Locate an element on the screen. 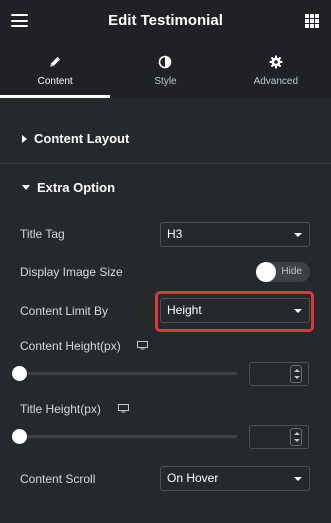 This screenshot has height=523, width=331. title-tag-label: Title Tag is located at coordinates (42, 234).